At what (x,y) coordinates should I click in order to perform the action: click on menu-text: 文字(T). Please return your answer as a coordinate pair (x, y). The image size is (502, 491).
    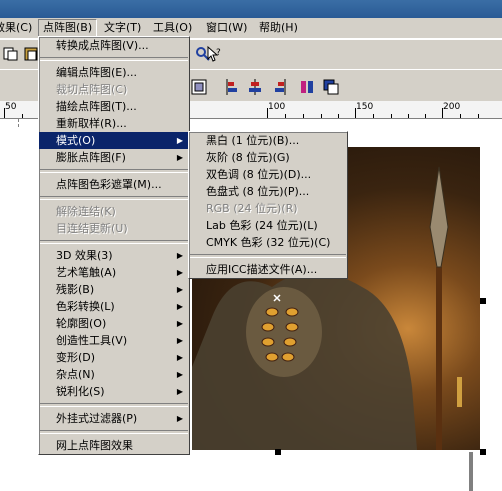
    Looking at the image, I should click on (122, 28).